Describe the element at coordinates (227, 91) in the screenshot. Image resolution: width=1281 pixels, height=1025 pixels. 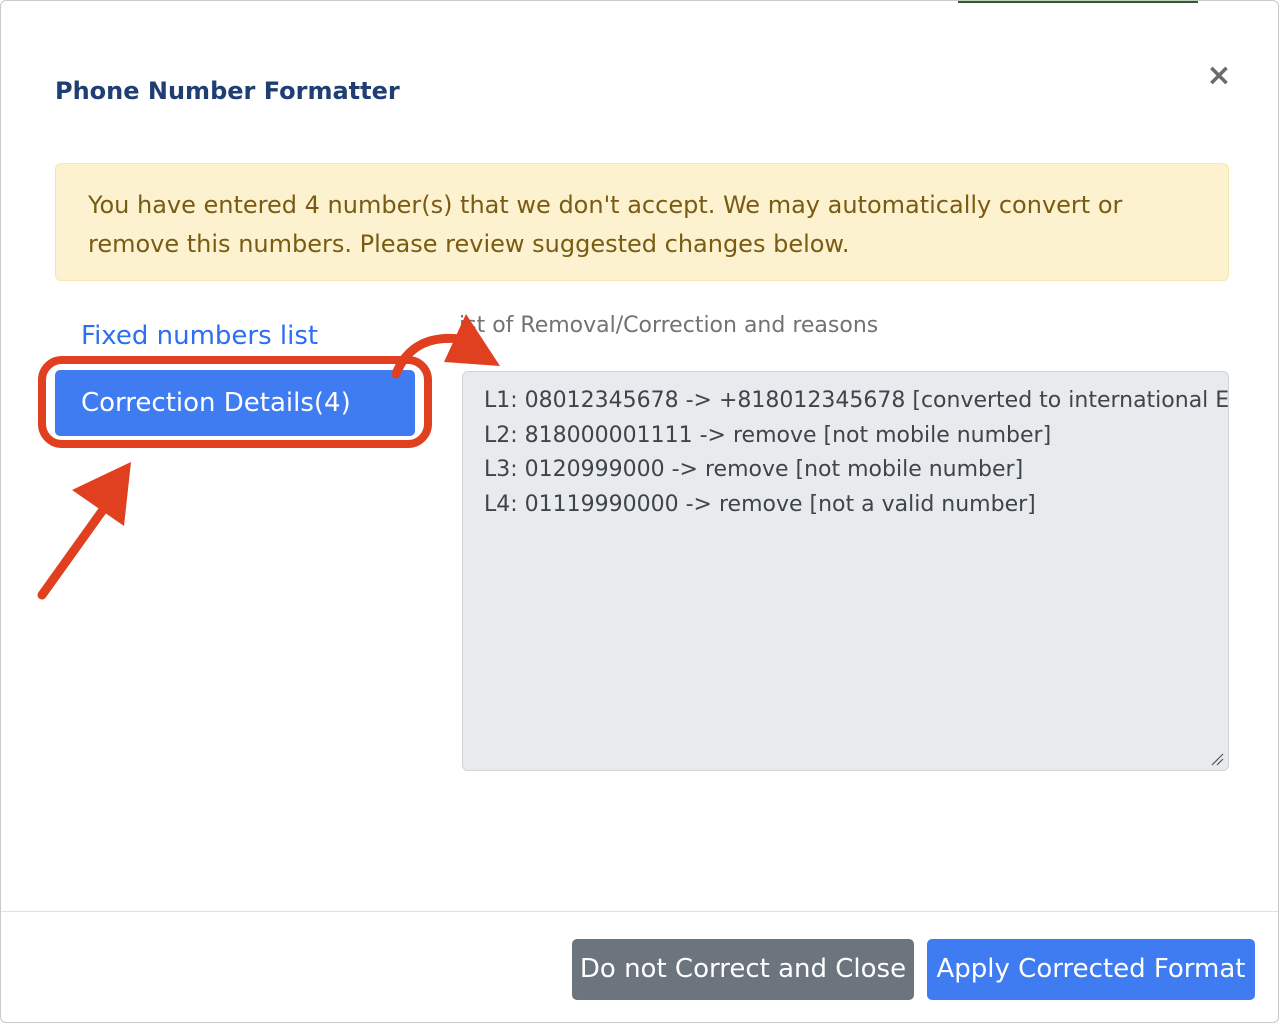
I see `modal-title: Phone Number Formatter` at that location.